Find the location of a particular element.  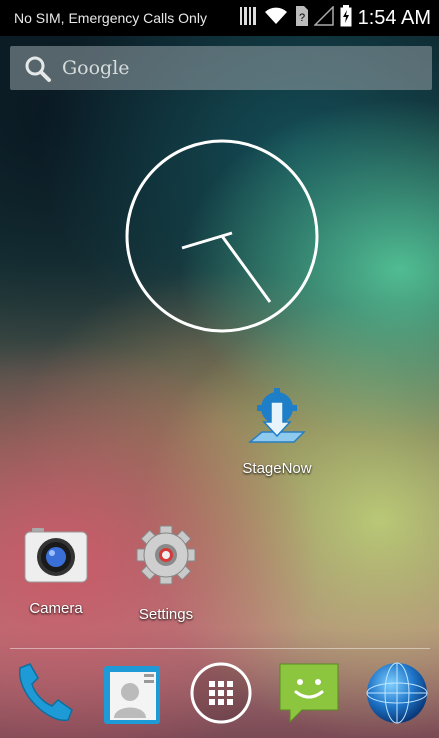

dock-browser is located at coordinates (397, 693).